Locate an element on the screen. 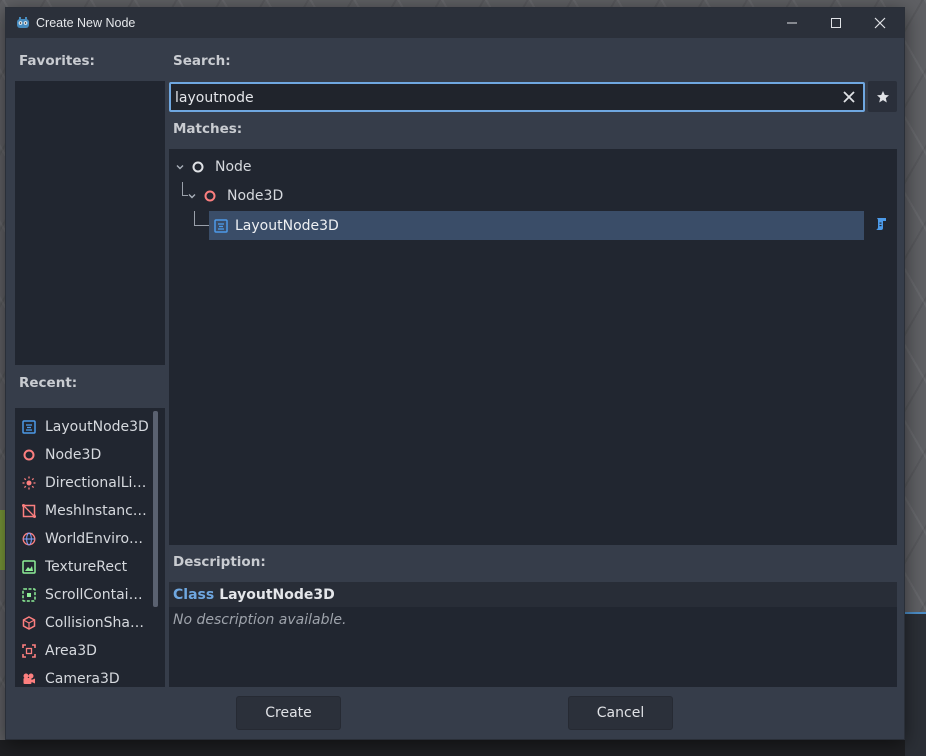 The width and height of the screenshot is (926, 756). recent-item-scrollcontainer: ScrollContainer is located at coordinates (83, 595).